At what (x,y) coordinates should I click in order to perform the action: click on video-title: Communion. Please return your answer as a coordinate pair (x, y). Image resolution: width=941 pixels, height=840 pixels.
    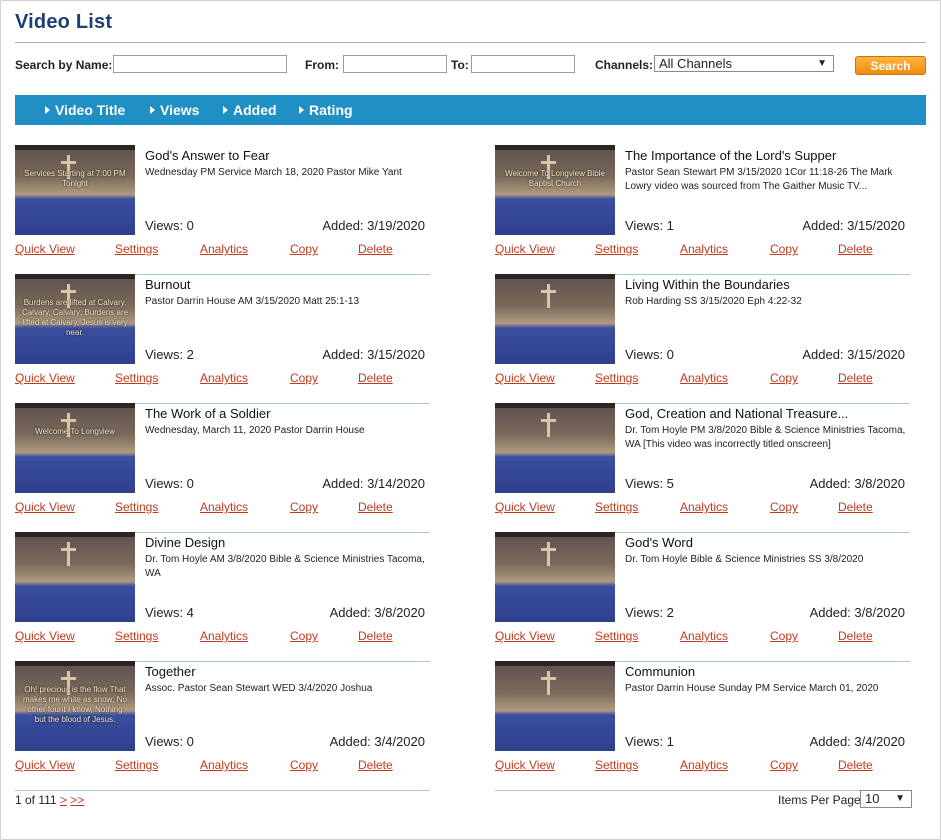
    Looking at the image, I should click on (660, 671).